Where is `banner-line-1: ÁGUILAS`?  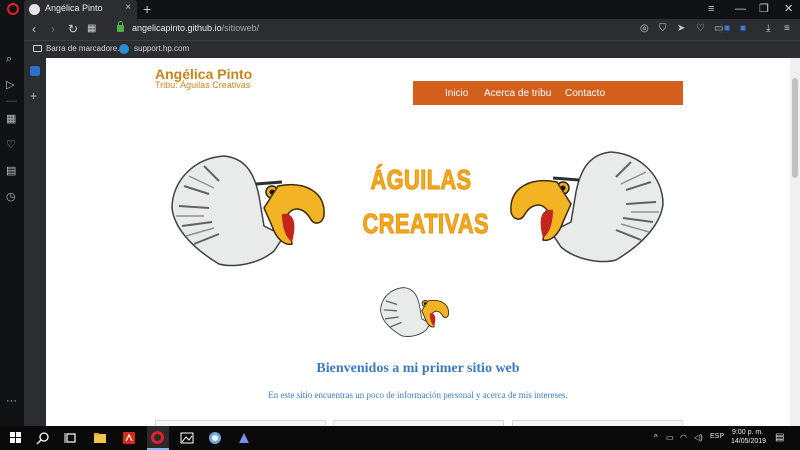
banner-line-1: ÁGUILAS is located at coordinates (421, 180).